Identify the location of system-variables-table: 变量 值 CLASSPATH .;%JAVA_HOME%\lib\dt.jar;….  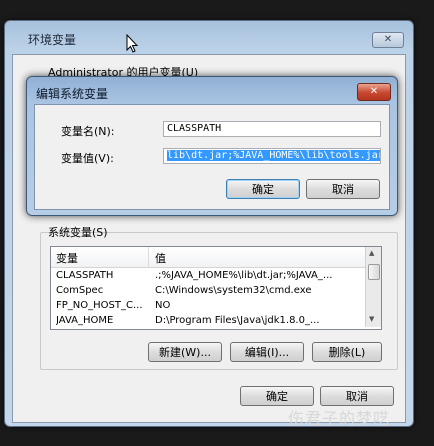
(216, 288).